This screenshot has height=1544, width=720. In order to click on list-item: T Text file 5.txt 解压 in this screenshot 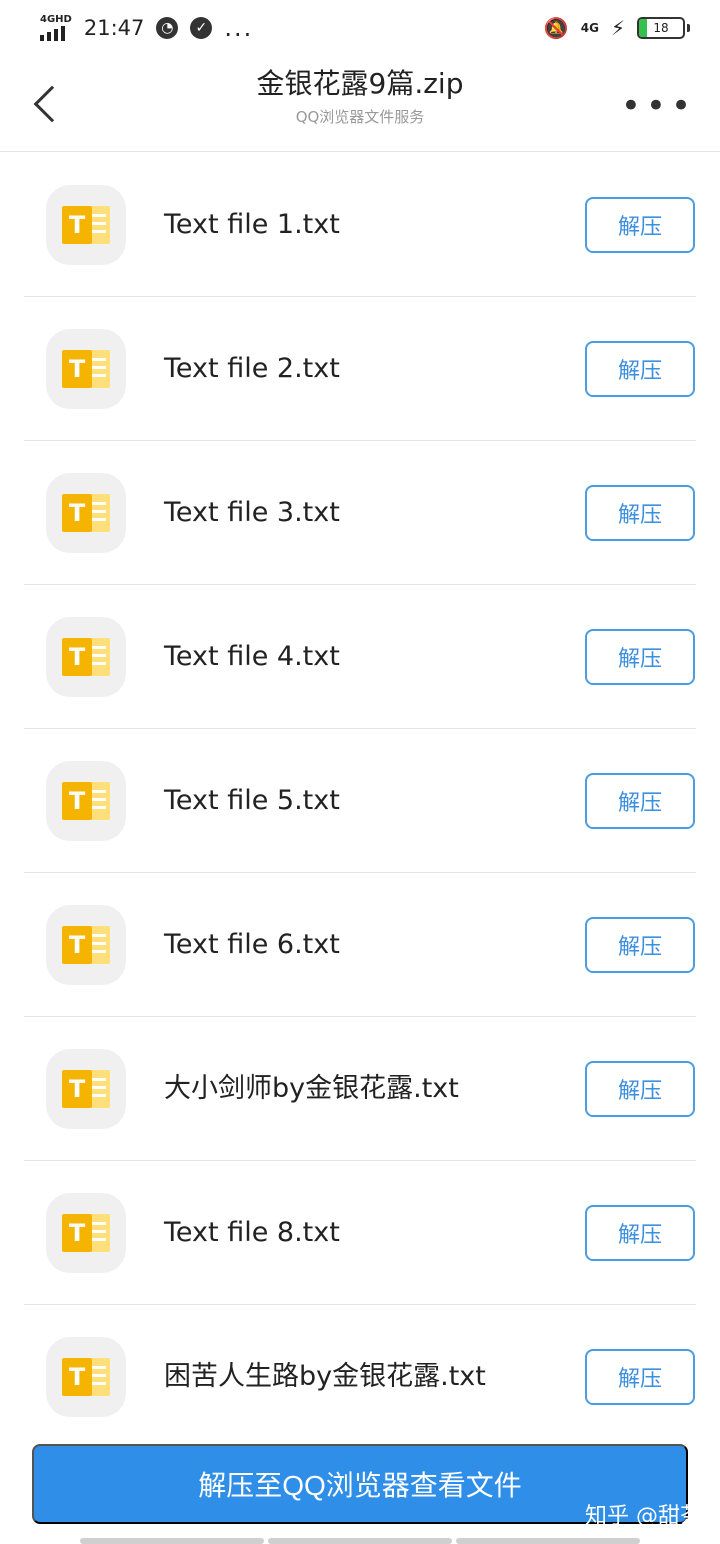, I will do `click(360, 801)`.